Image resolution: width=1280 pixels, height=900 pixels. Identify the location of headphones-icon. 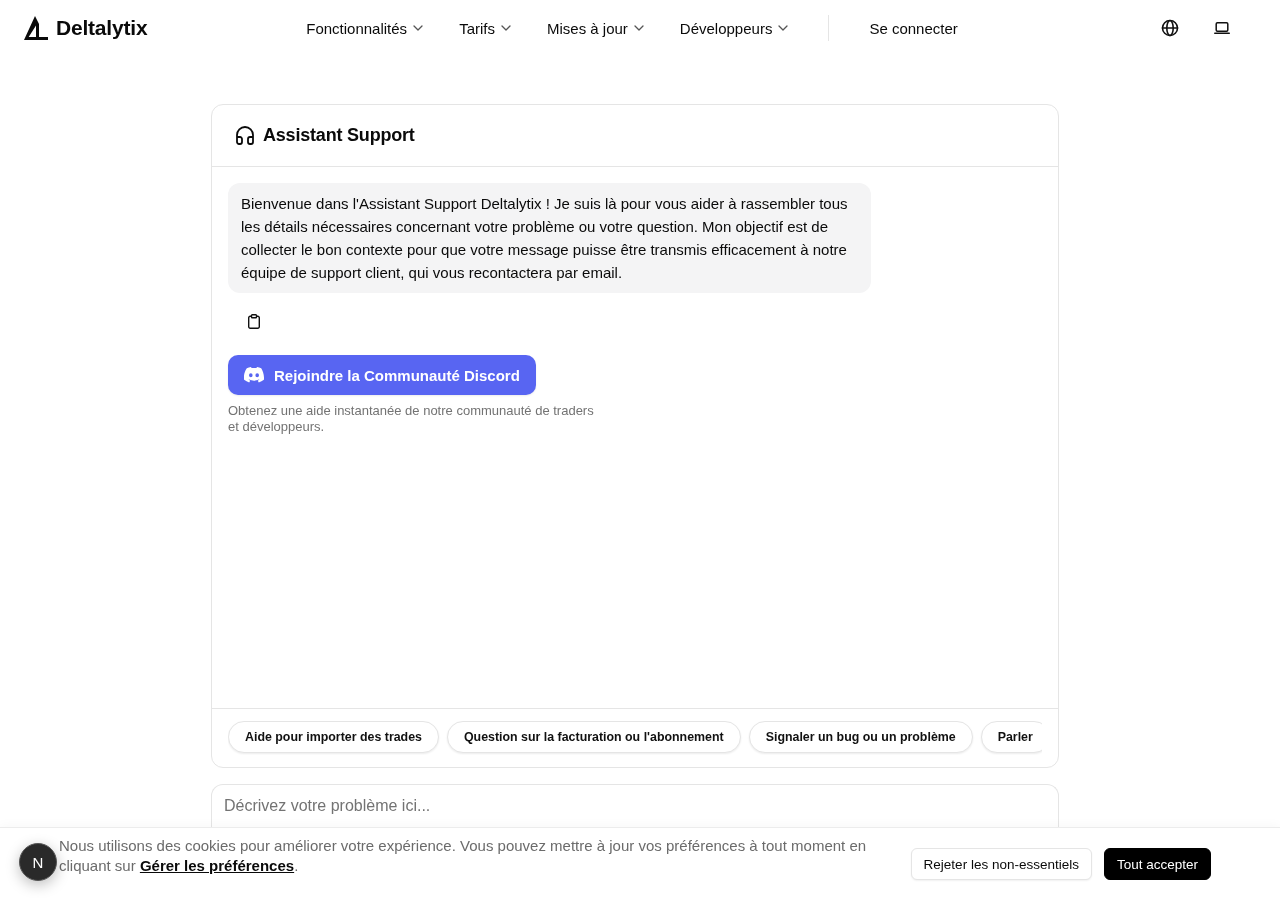
(245, 135).